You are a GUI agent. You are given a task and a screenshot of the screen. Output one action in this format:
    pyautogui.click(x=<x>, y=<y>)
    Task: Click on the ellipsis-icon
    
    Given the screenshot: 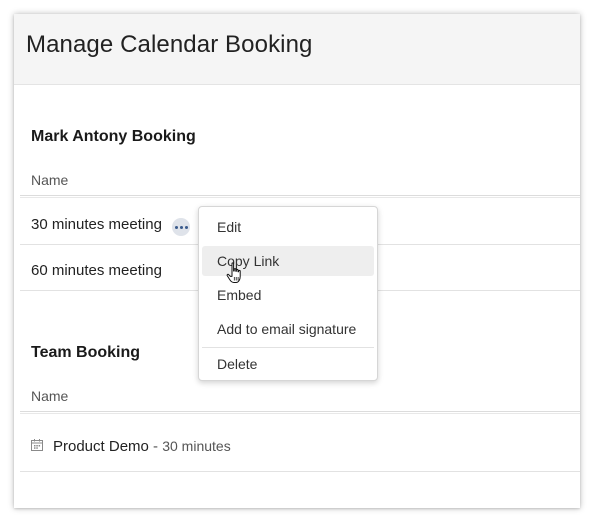 What is the action you would take?
    pyautogui.click(x=176, y=227)
    